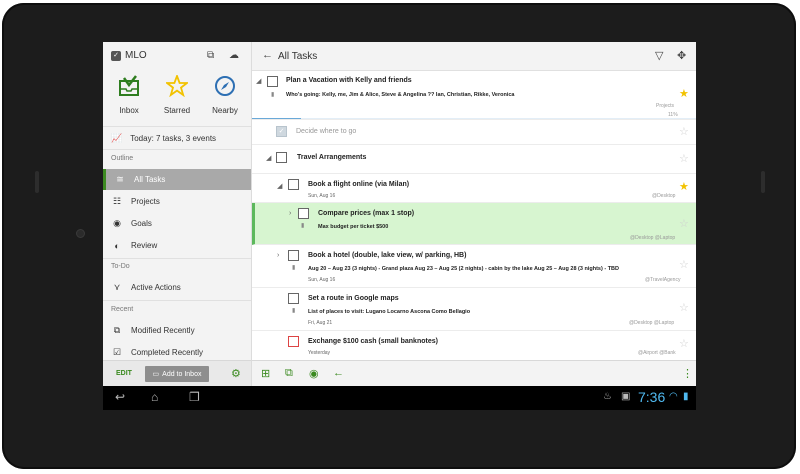 The image size is (800, 474). Describe the element at coordinates (173, 138) in the screenshot. I see `today-text: Today: 7 tasks, 3 events` at that location.